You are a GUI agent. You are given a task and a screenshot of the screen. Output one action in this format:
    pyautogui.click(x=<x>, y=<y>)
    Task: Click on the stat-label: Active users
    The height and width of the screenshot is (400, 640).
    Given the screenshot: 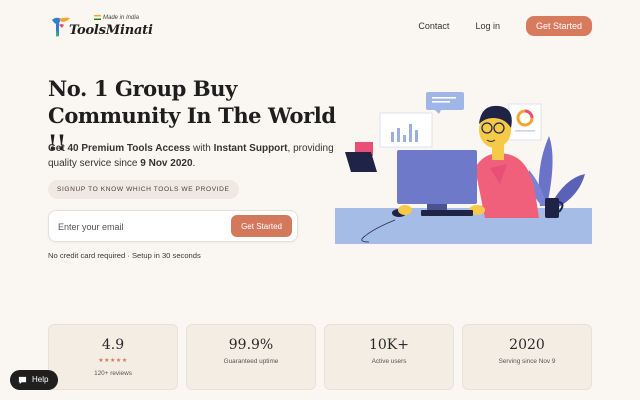 What is the action you would take?
    pyautogui.click(x=389, y=361)
    